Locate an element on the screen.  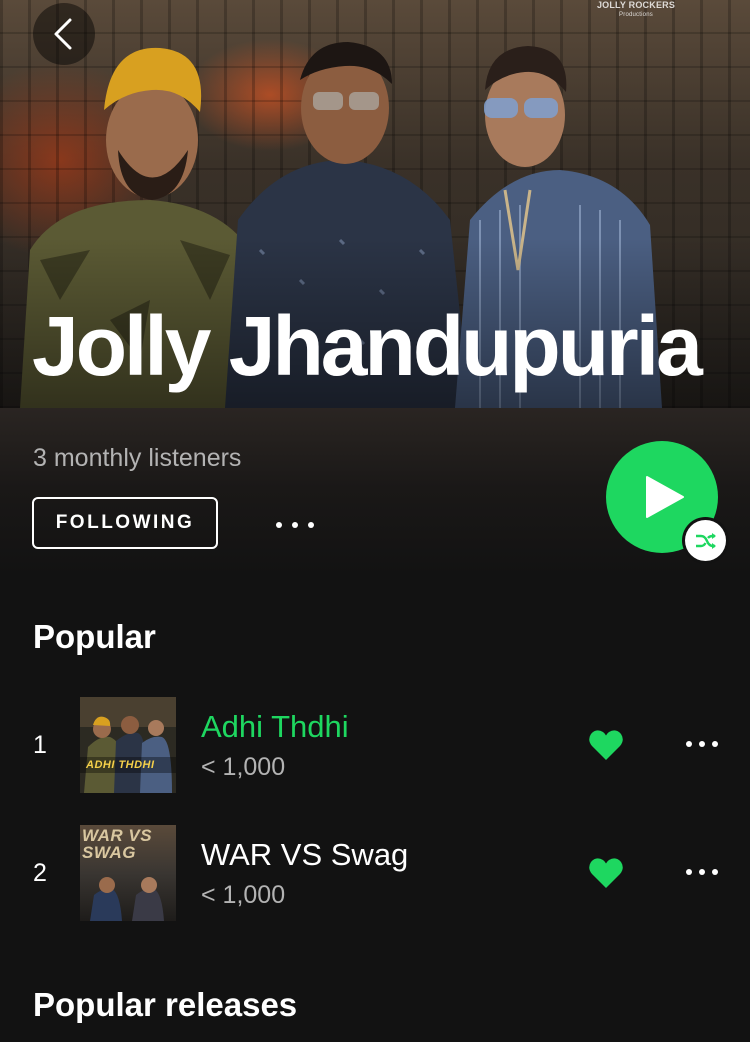
track-title: WAR VS Swag is located at coordinates (305, 854).